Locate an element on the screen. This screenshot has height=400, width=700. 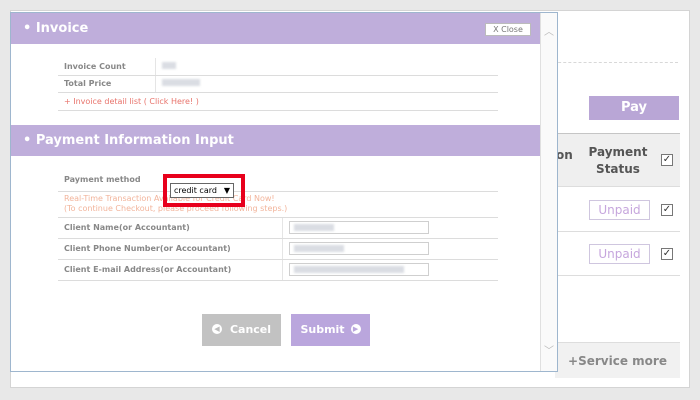
client-phone-label: Client Phone Number(or Accountant) is located at coordinates (170, 249).